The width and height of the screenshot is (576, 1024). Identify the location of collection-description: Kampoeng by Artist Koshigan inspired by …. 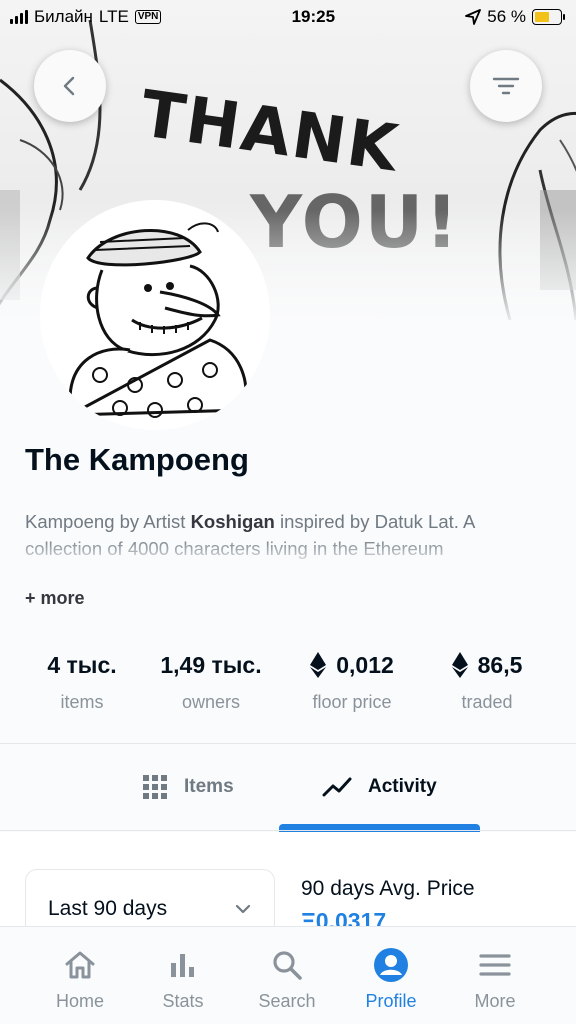
(285, 538).